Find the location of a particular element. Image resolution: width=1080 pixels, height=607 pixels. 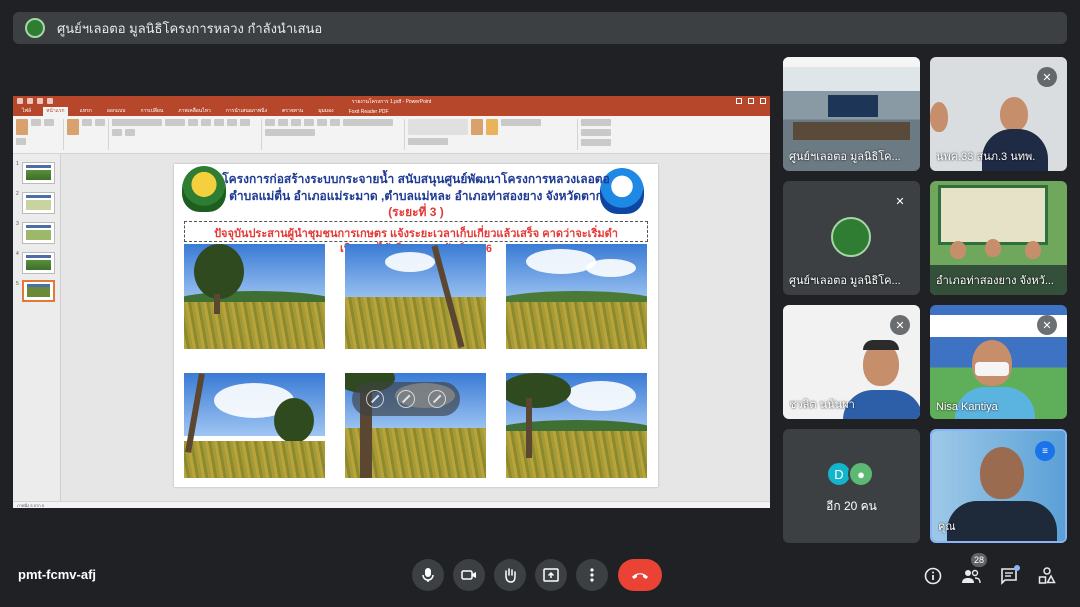

ribbon-tab-active: หน้าแรก is located at coordinates (55, 111).